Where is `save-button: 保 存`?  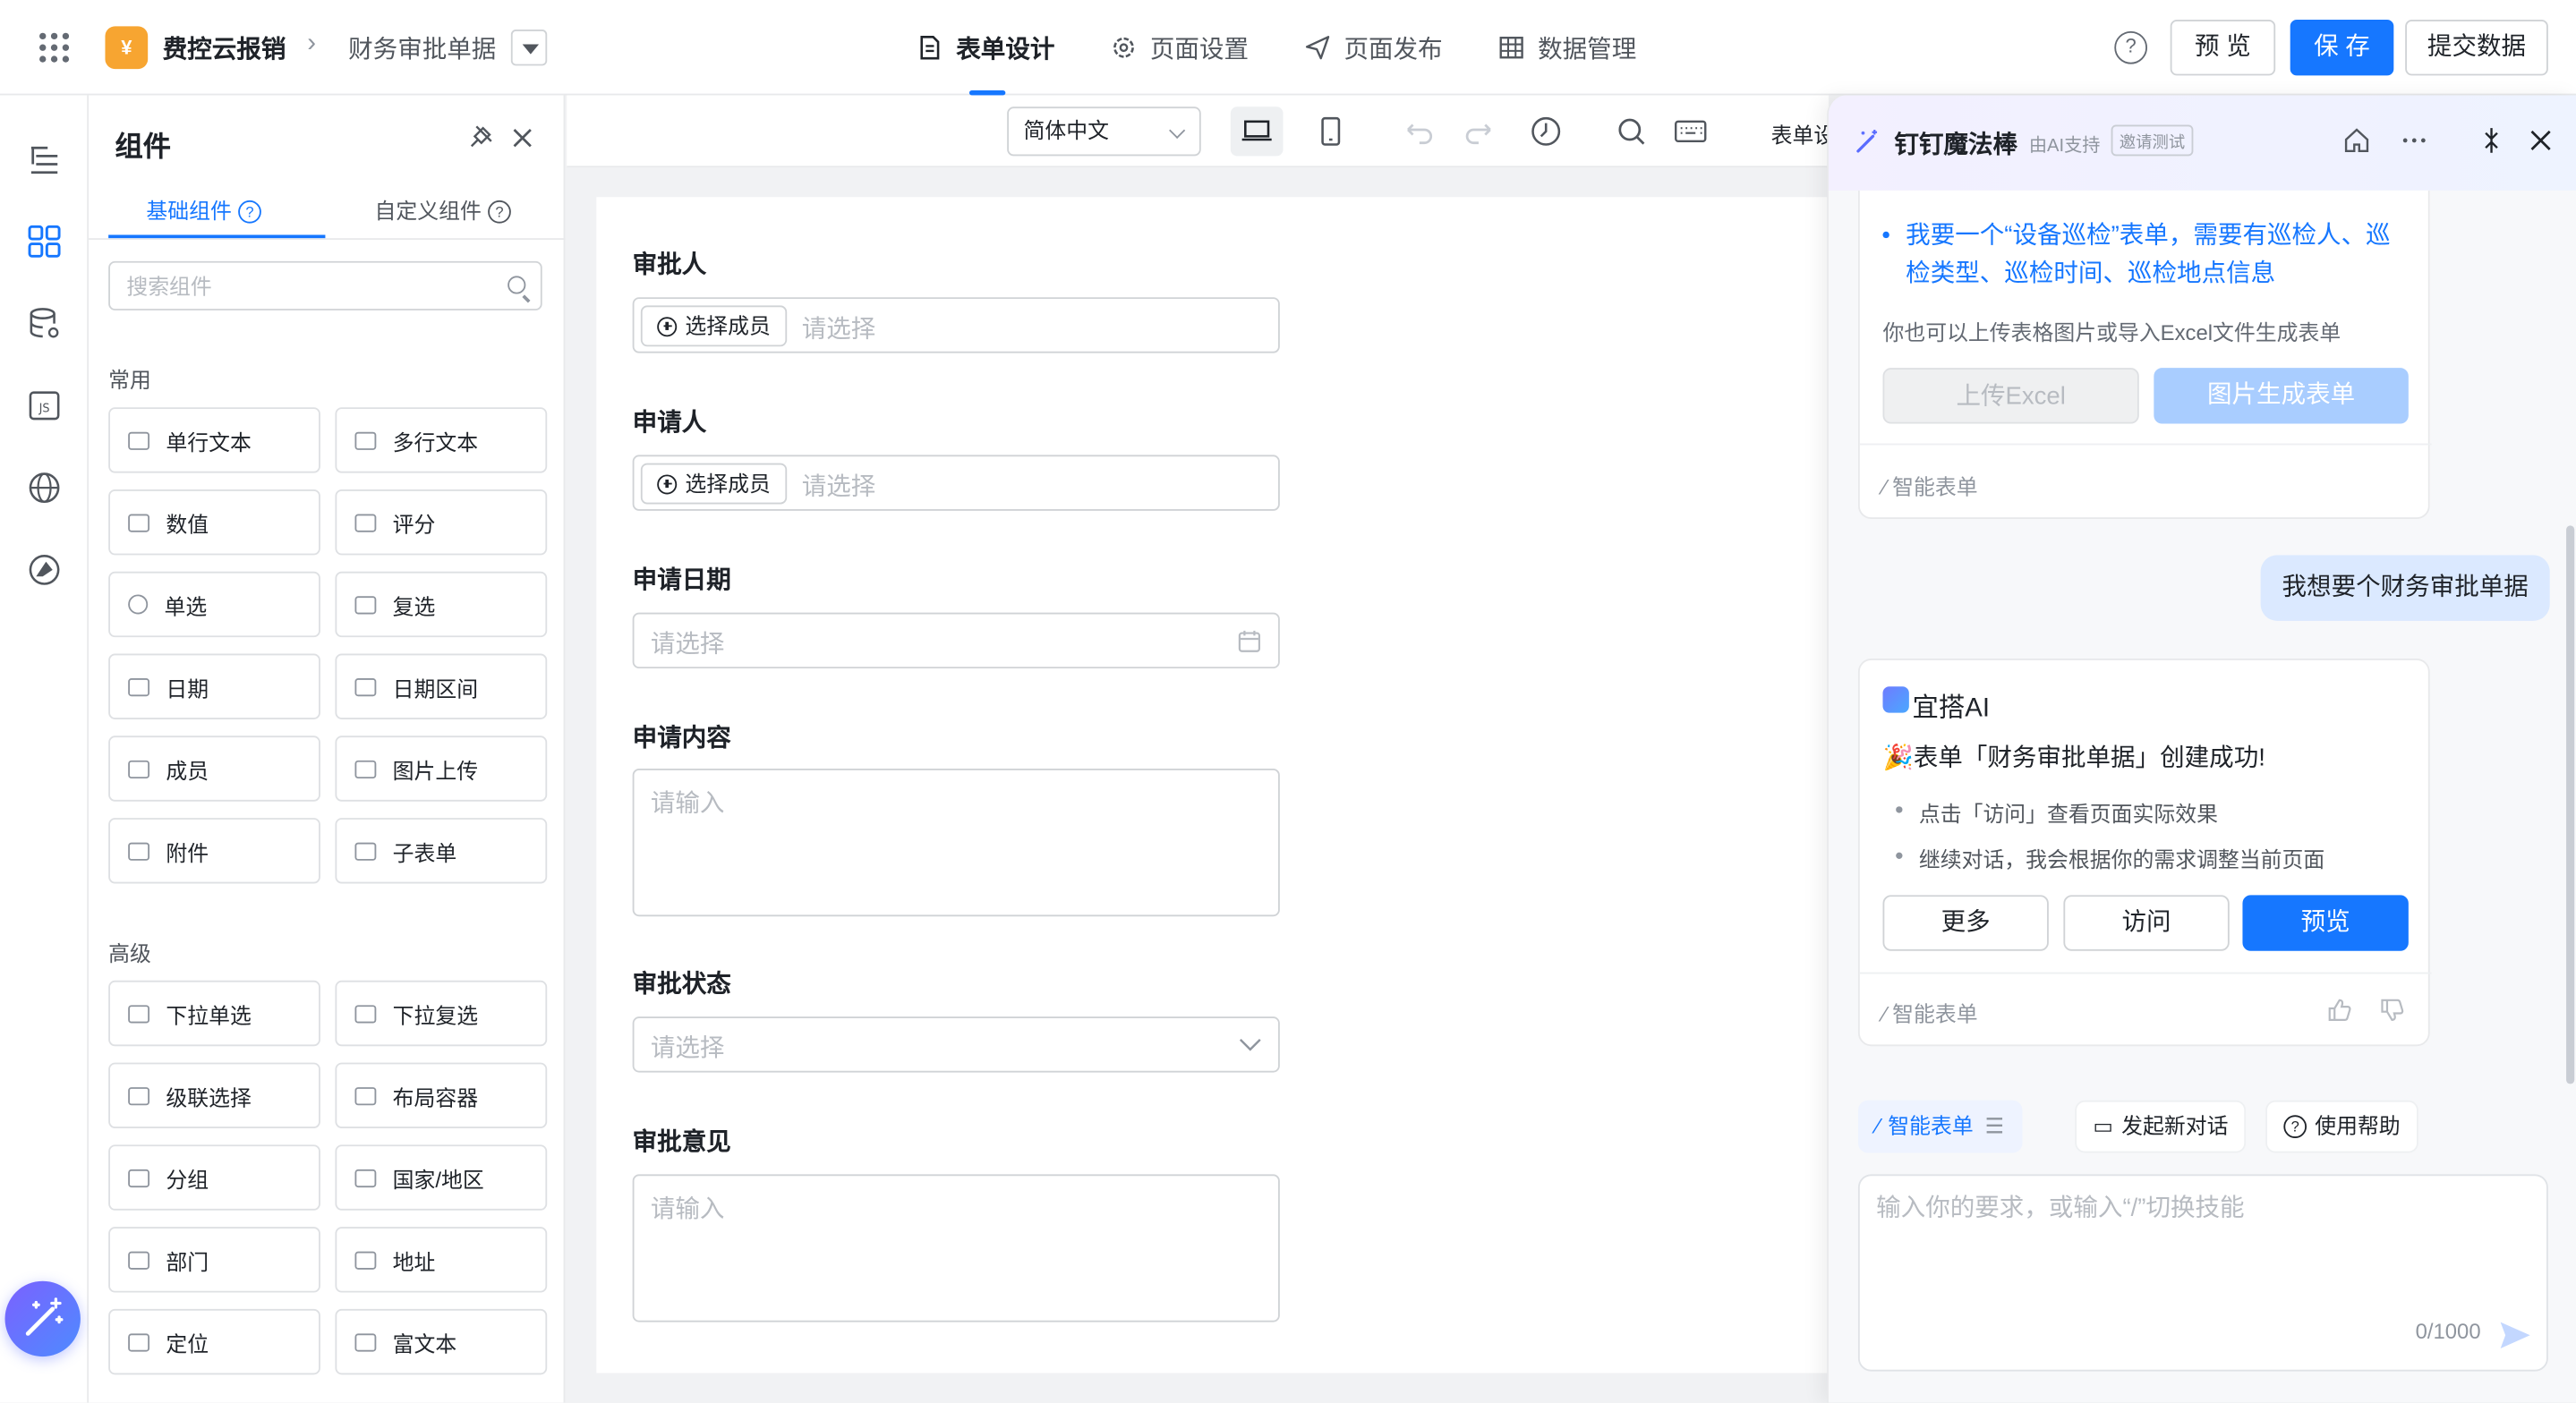 save-button: 保 存 is located at coordinates (2342, 48).